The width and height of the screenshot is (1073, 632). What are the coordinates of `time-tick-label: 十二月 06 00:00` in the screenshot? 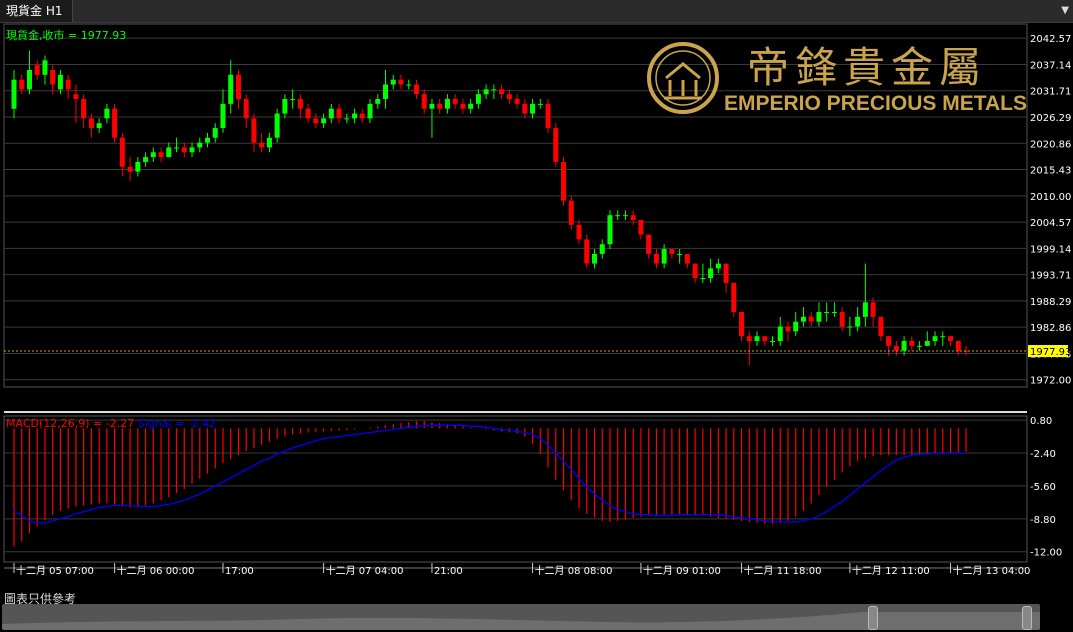 It's located at (156, 570).